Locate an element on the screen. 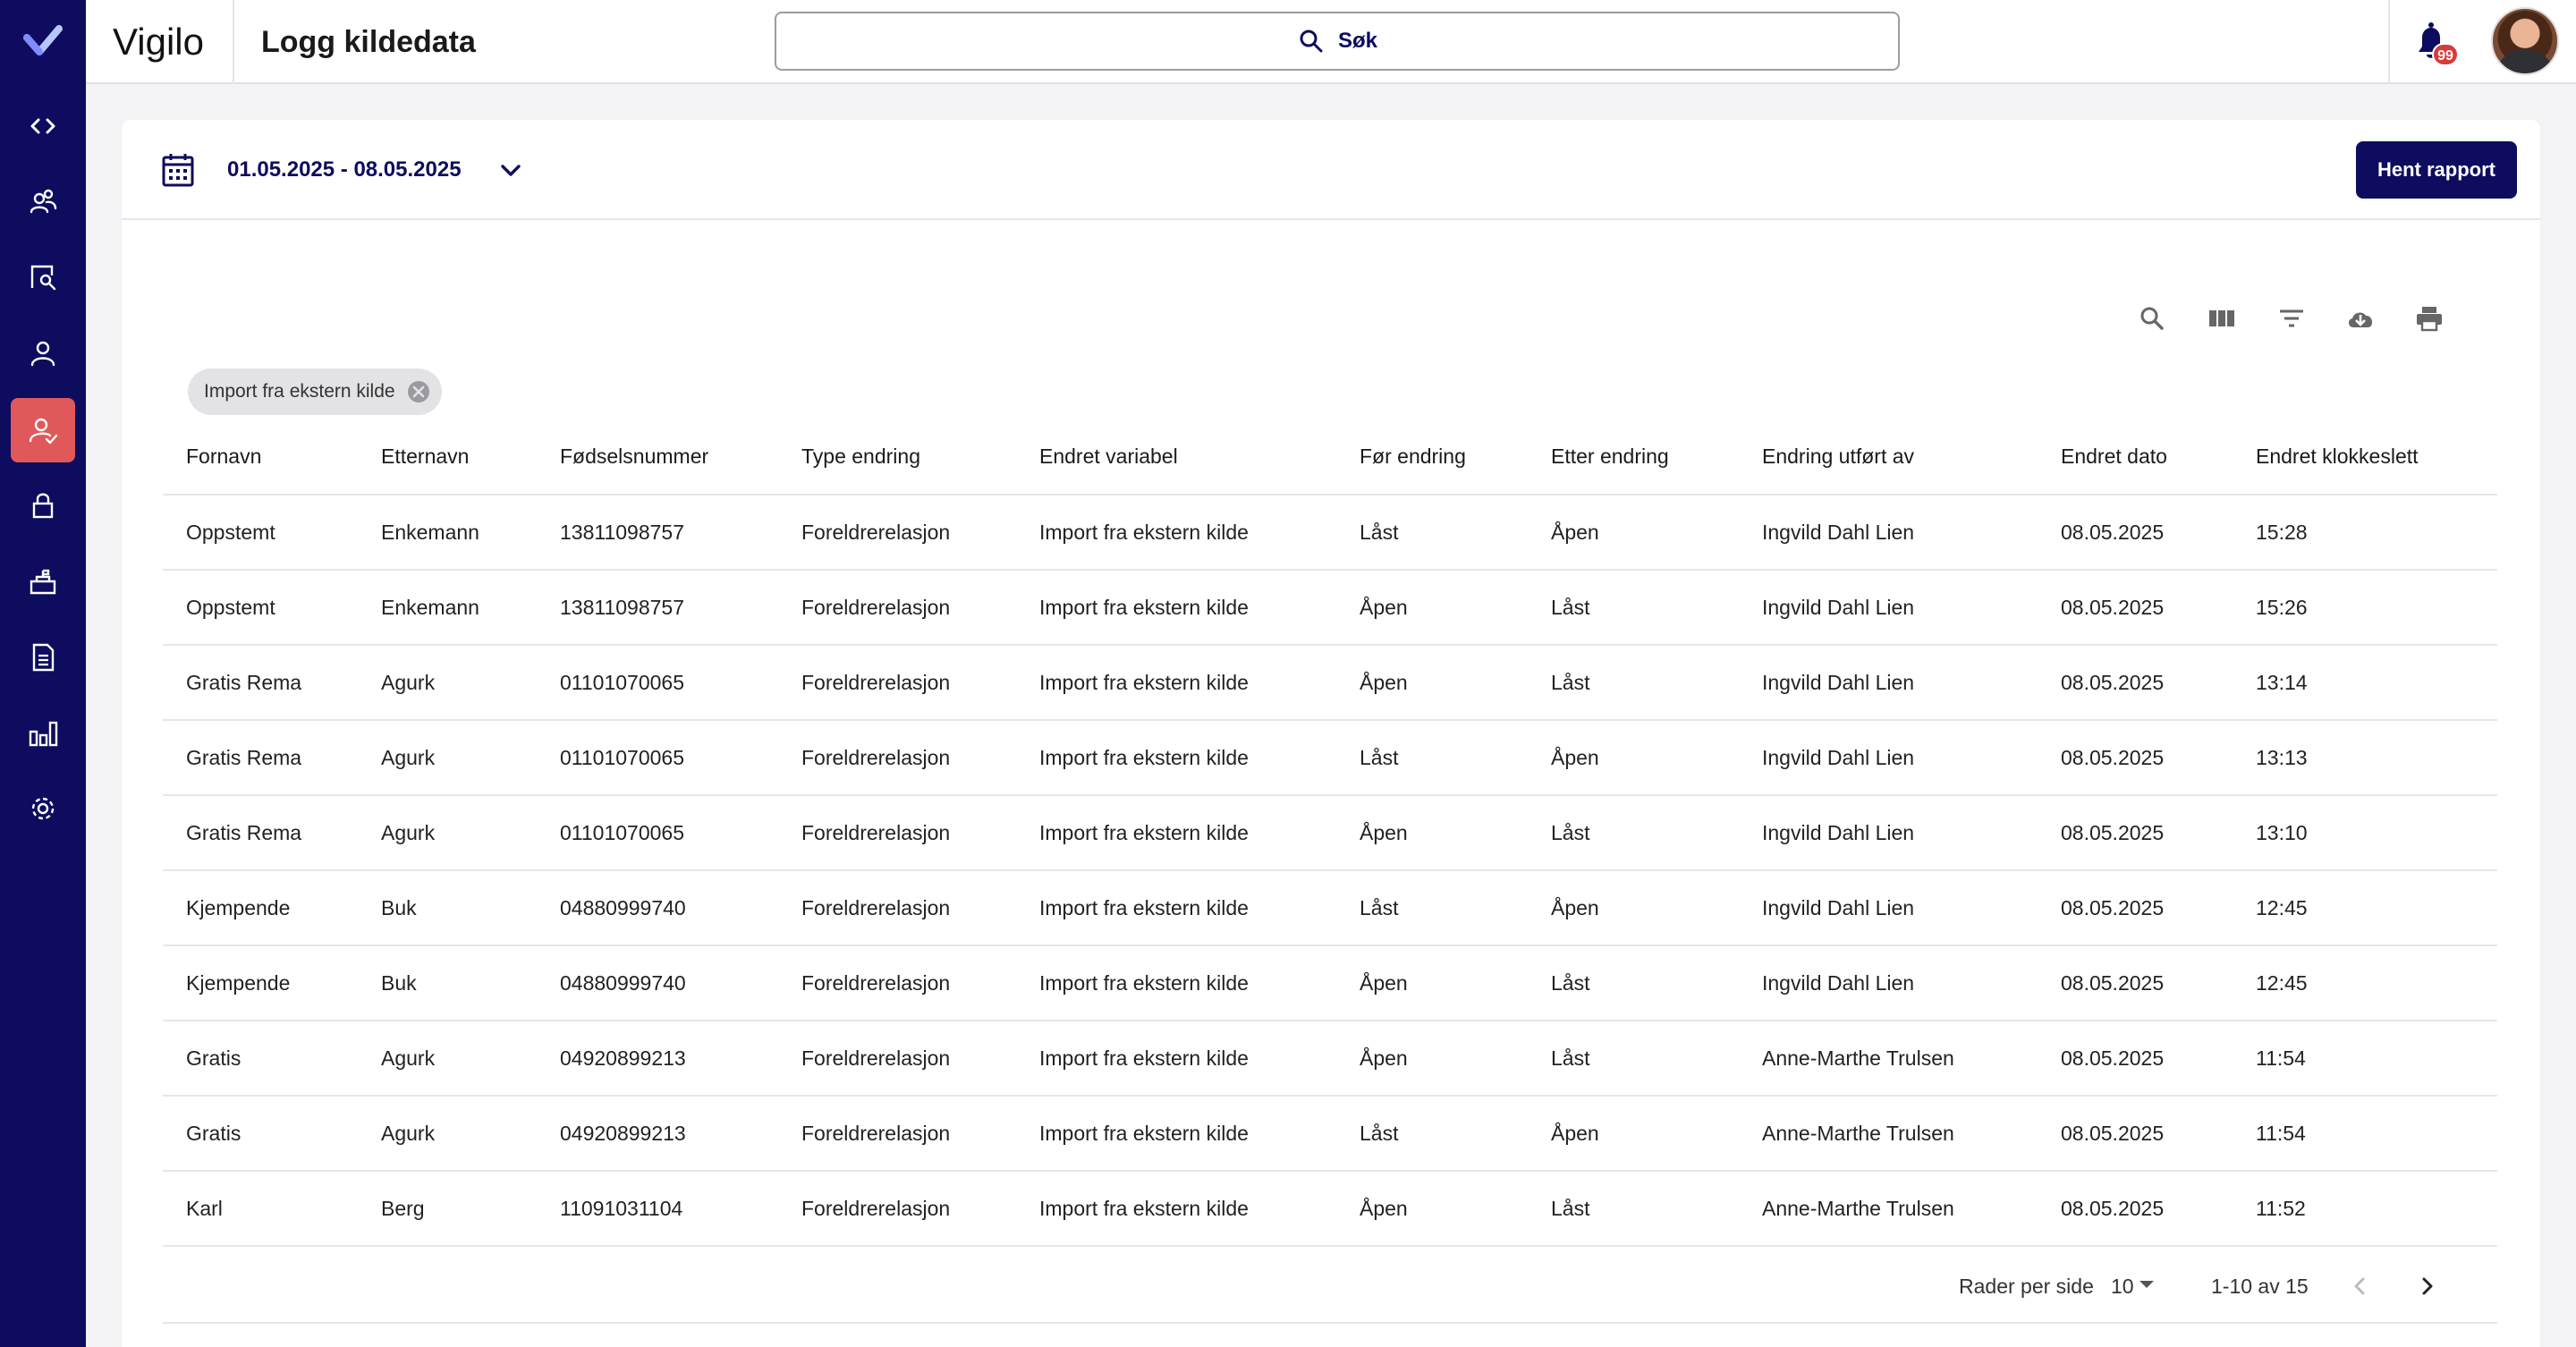 The height and width of the screenshot is (1347, 2576). sidebar-item-statistics is located at coordinates (43, 733).